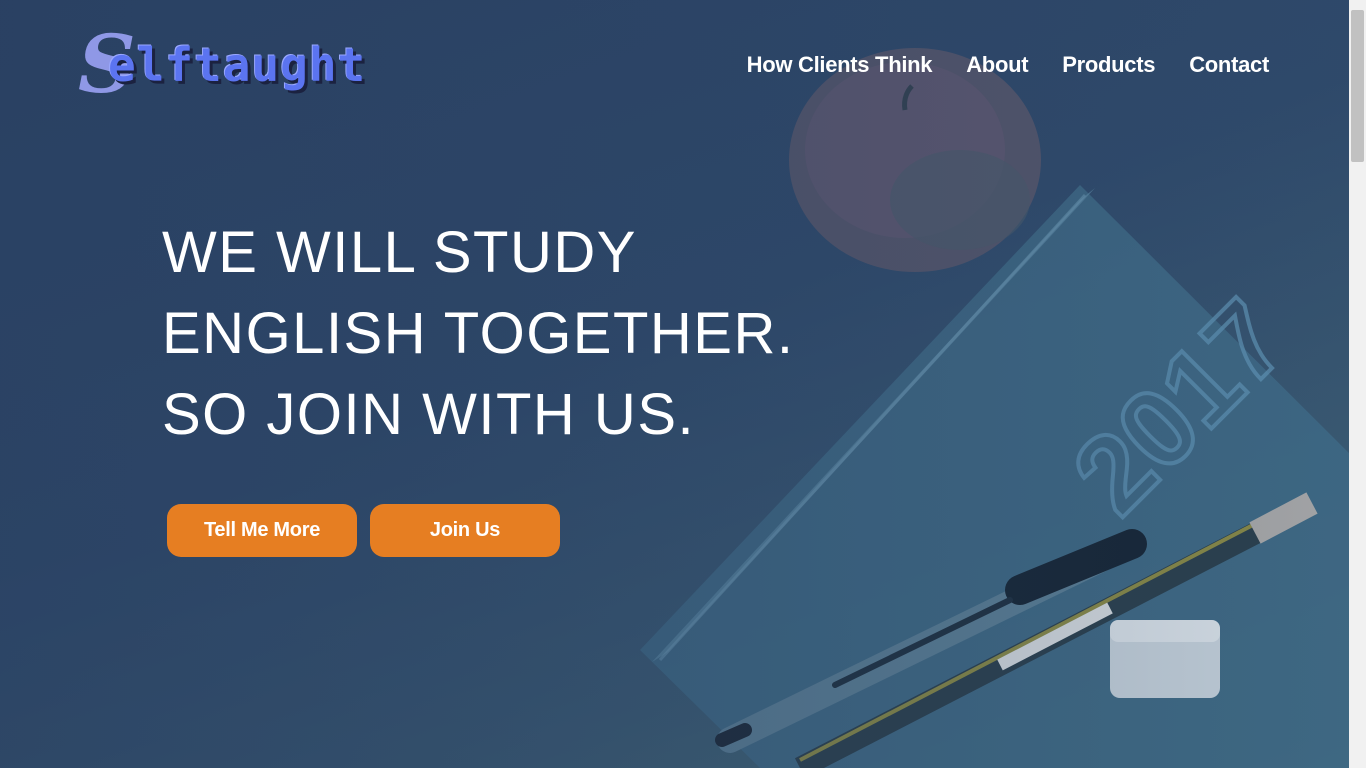 Image resolution: width=1366 pixels, height=768 pixels. What do you see at coordinates (1229, 65) in the screenshot?
I see `nav-link-contact: Contact` at bounding box center [1229, 65].